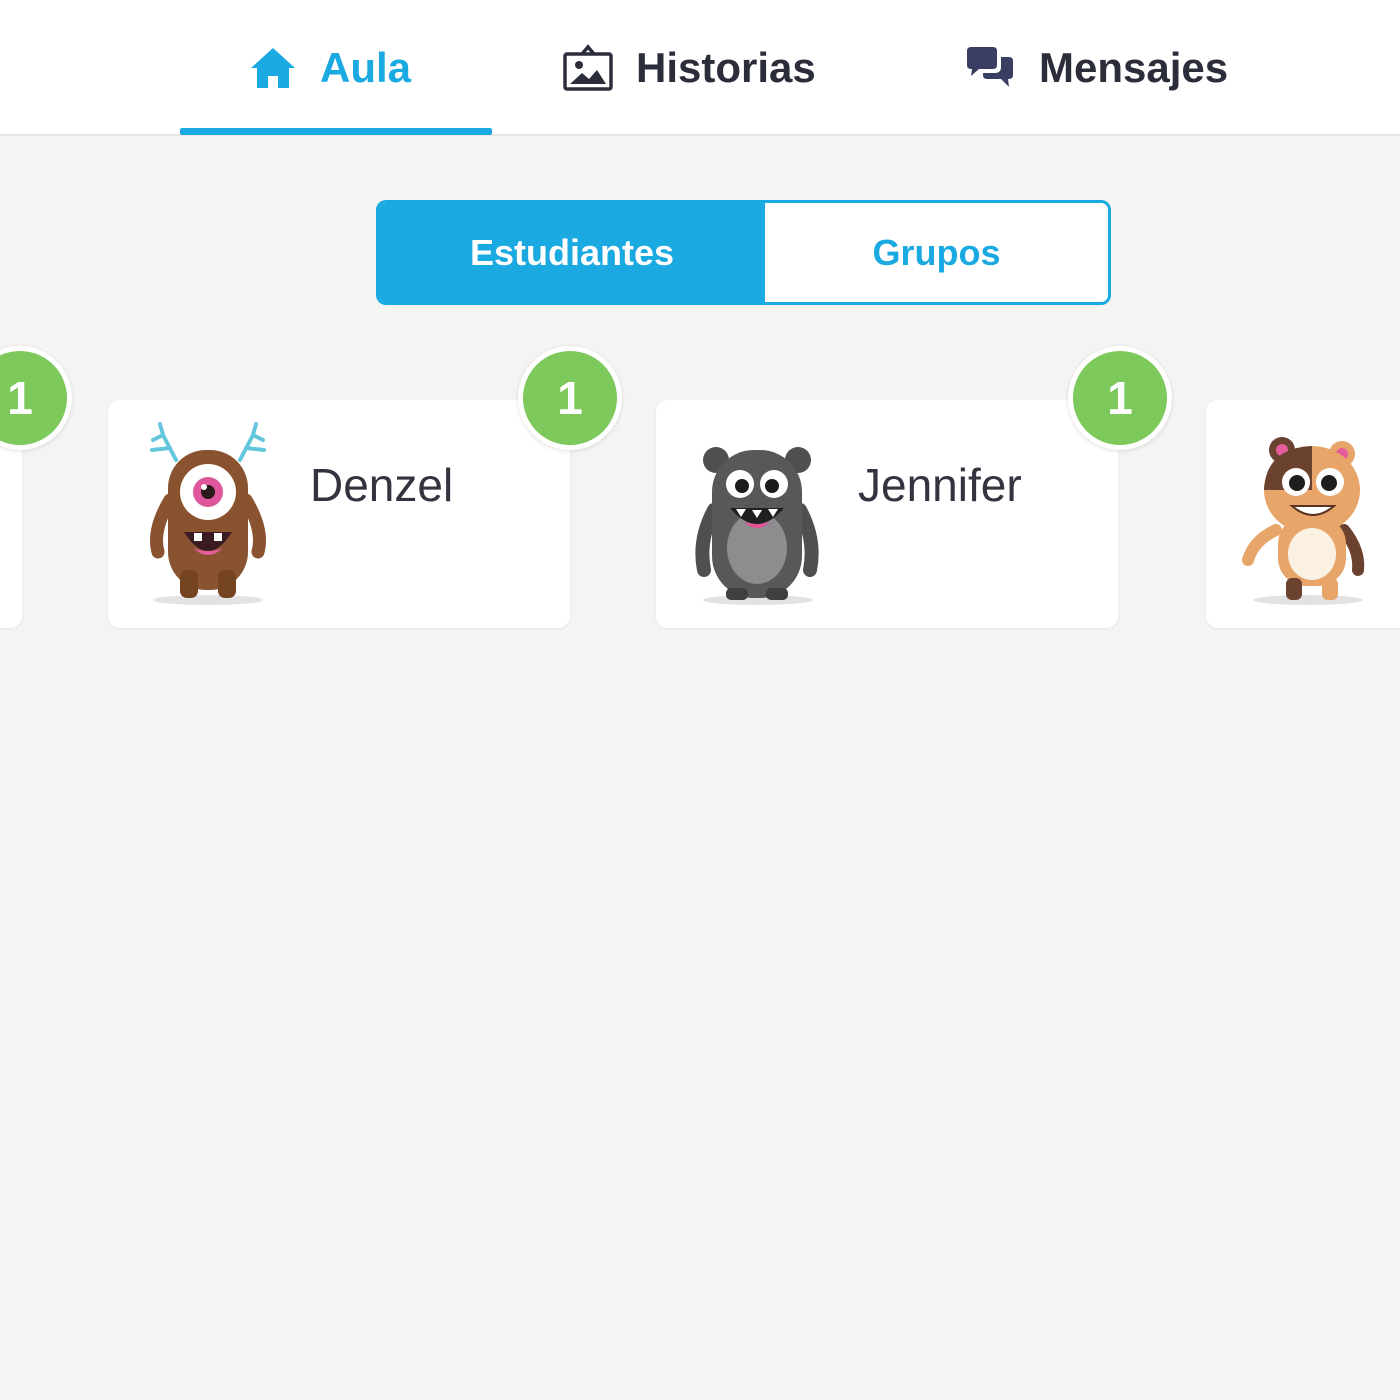  Describe the element at coordinates (572, 252) in the screenshot. I see `students-toggle-button: Estudiantes` at that location.